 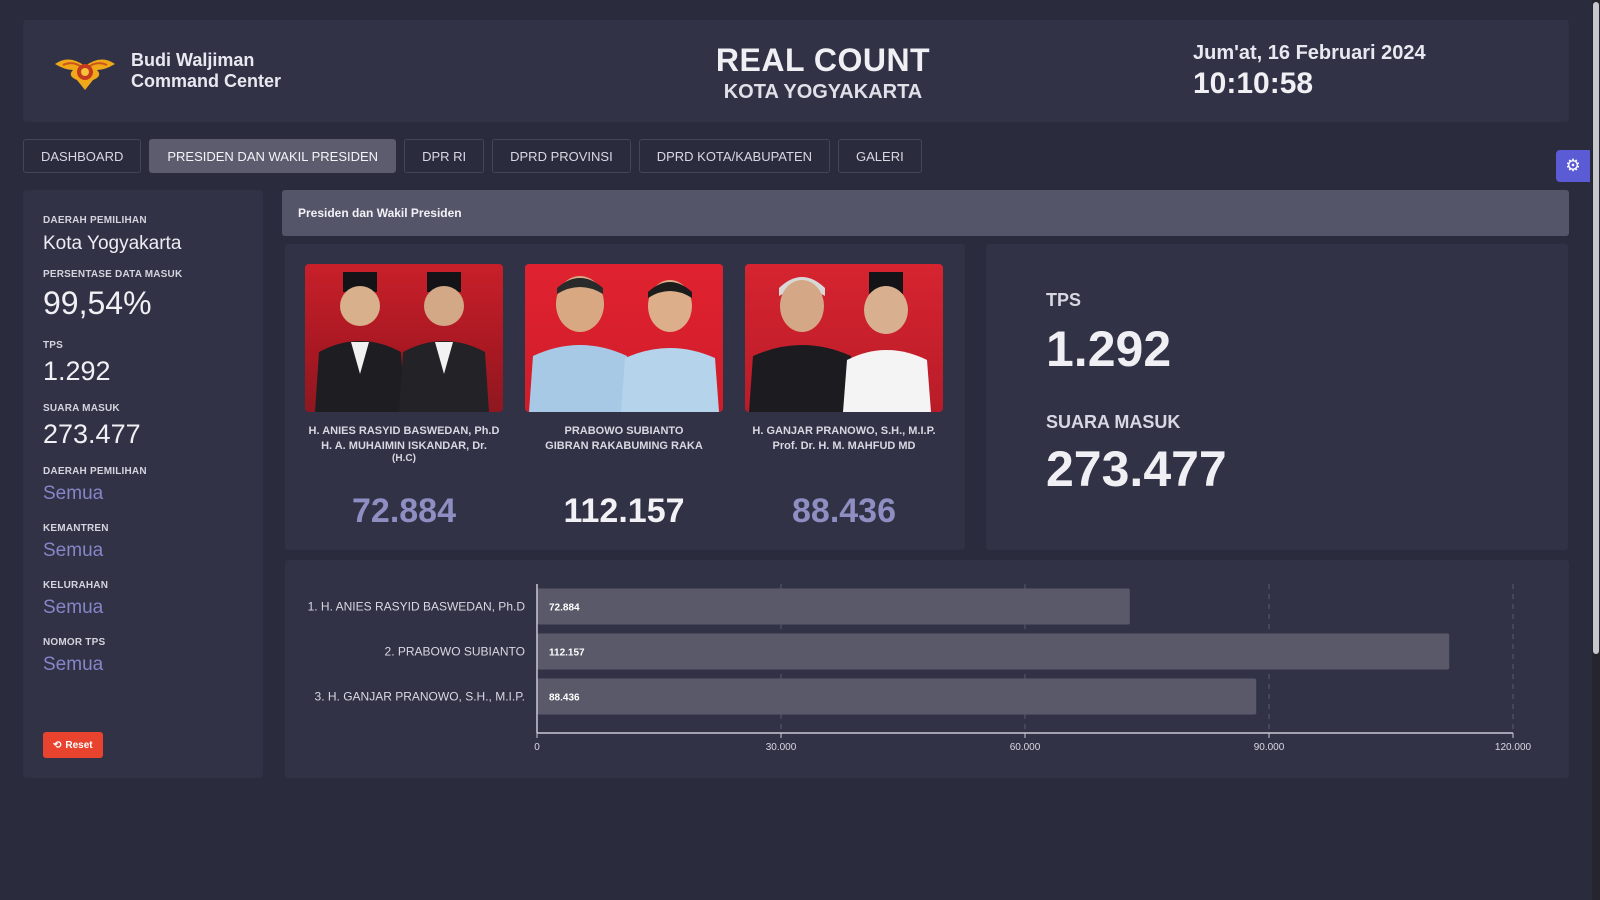 What do you see at coordinates (97, 303) in the screenshot?
I see `persen-value: 99,54%` at bounding box center [97, 303].